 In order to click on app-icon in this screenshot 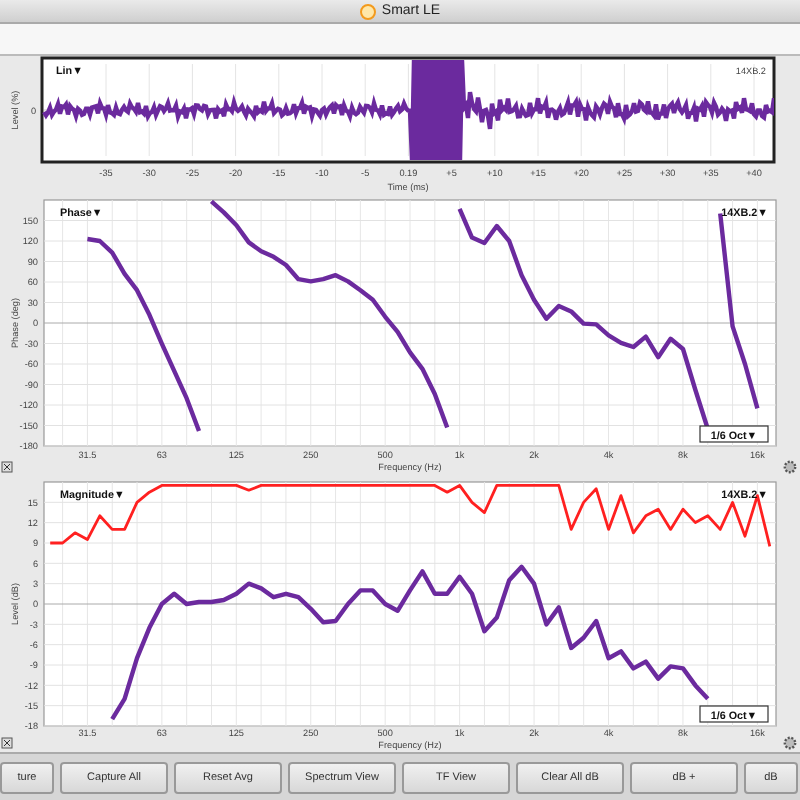, I will do `click(367, 11)`.